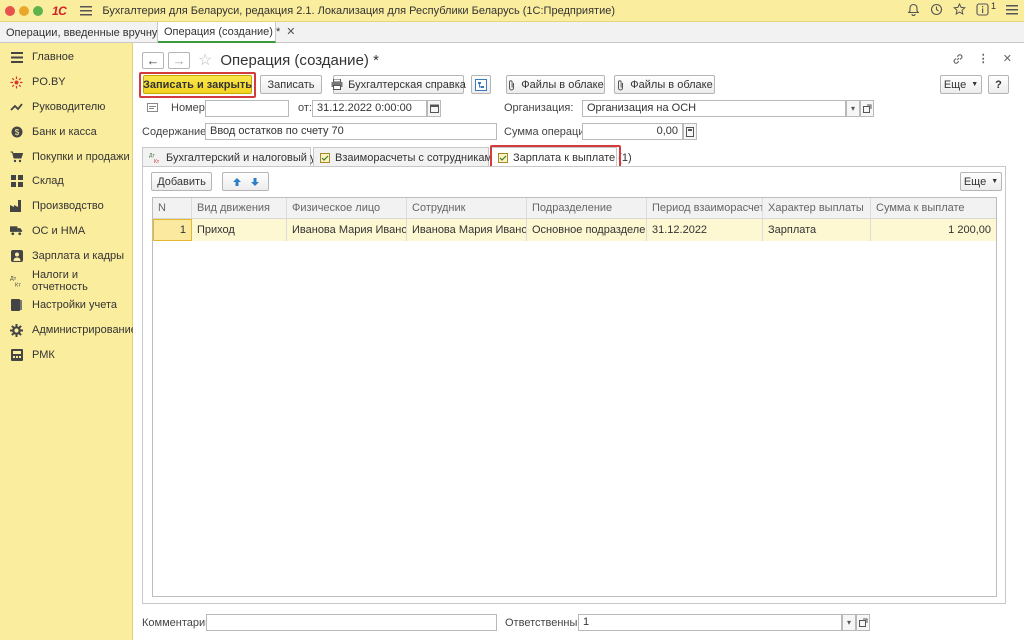 This screenshot has width=1024, height=640. I want to click on favorite-star-icon: ☆, so click(205, 60).